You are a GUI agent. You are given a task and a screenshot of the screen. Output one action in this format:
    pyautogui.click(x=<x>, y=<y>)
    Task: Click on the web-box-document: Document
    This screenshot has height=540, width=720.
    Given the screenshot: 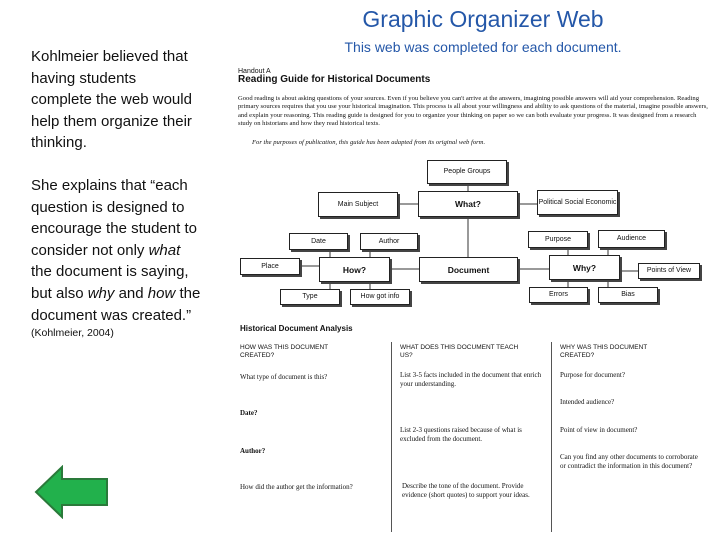 What is the action you would take?
    pyautogui.click(x=468, y=269)
    